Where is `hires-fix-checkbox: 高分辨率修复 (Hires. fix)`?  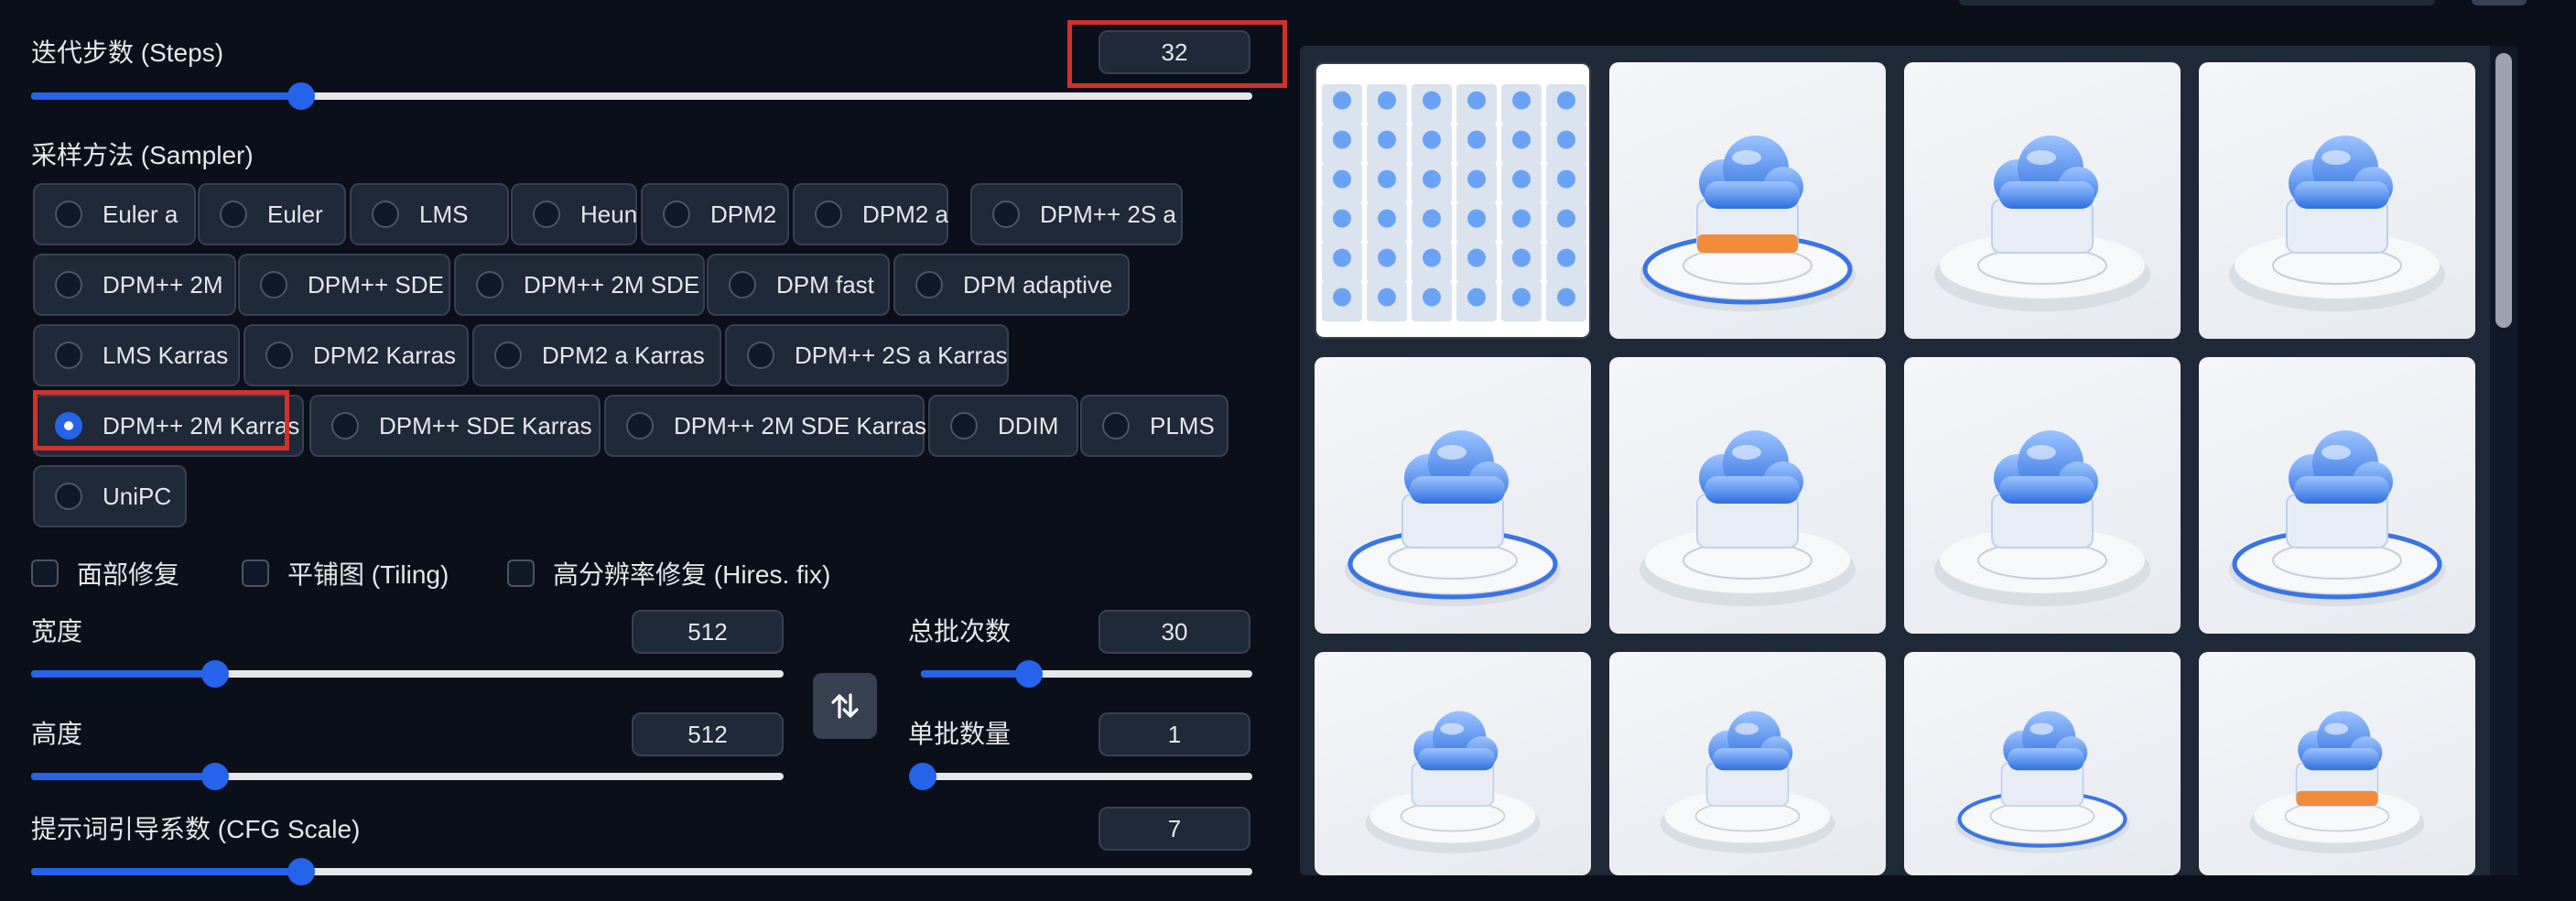 hires-fix-checkbox: 高分辨率修复 (Hires. fix) is located at coordinates (668, 573).